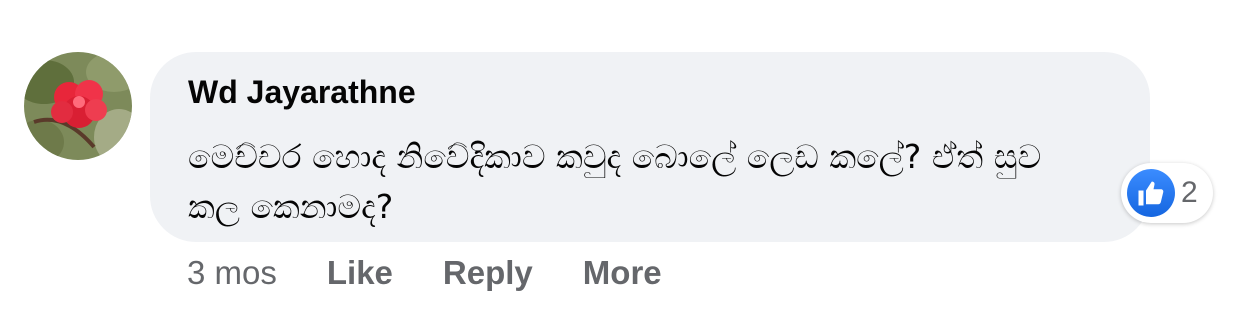  I want to click on comment-actions: 3 mos Like Reply More, so click(449, 273).